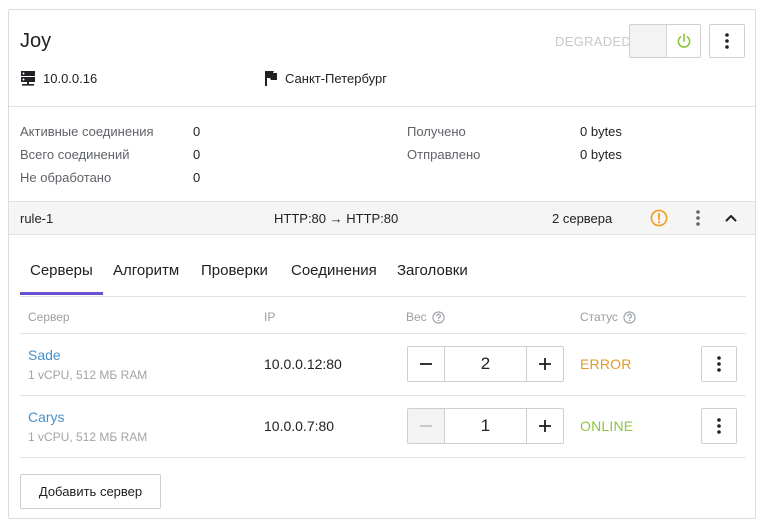  I want to click on column-header-status-label: Статус, so click(599, 317).